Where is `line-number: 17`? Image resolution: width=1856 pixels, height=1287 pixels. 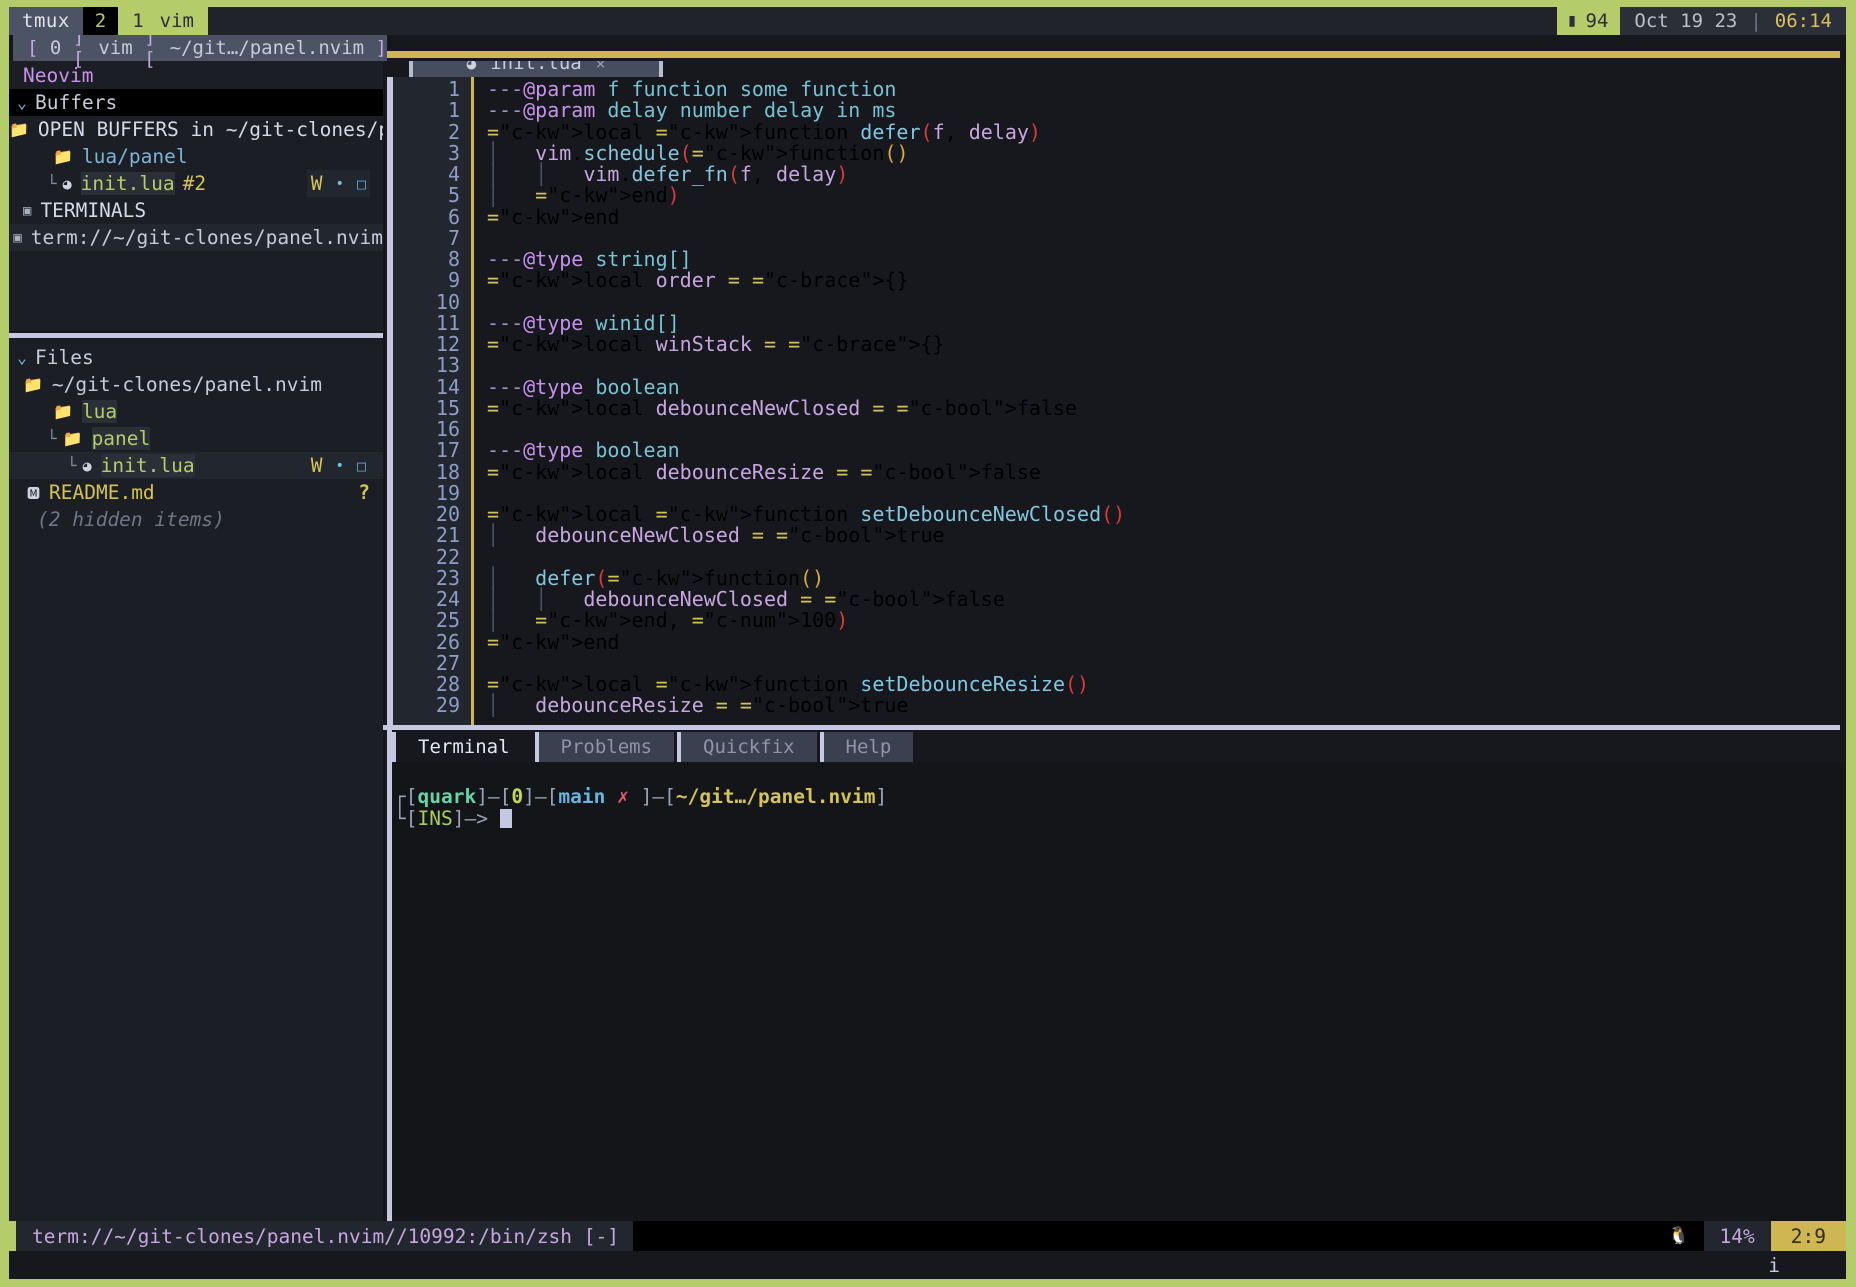
line-number: 17 is located at coordinates (447, 450).